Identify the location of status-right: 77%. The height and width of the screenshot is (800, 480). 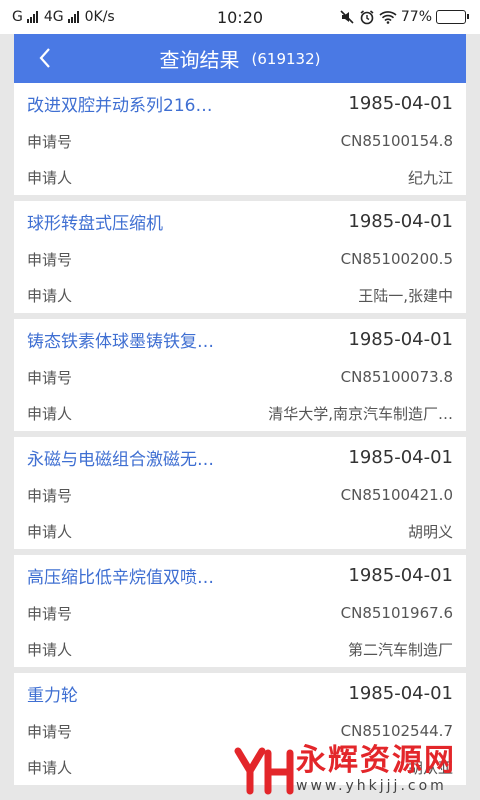
(404, 17).